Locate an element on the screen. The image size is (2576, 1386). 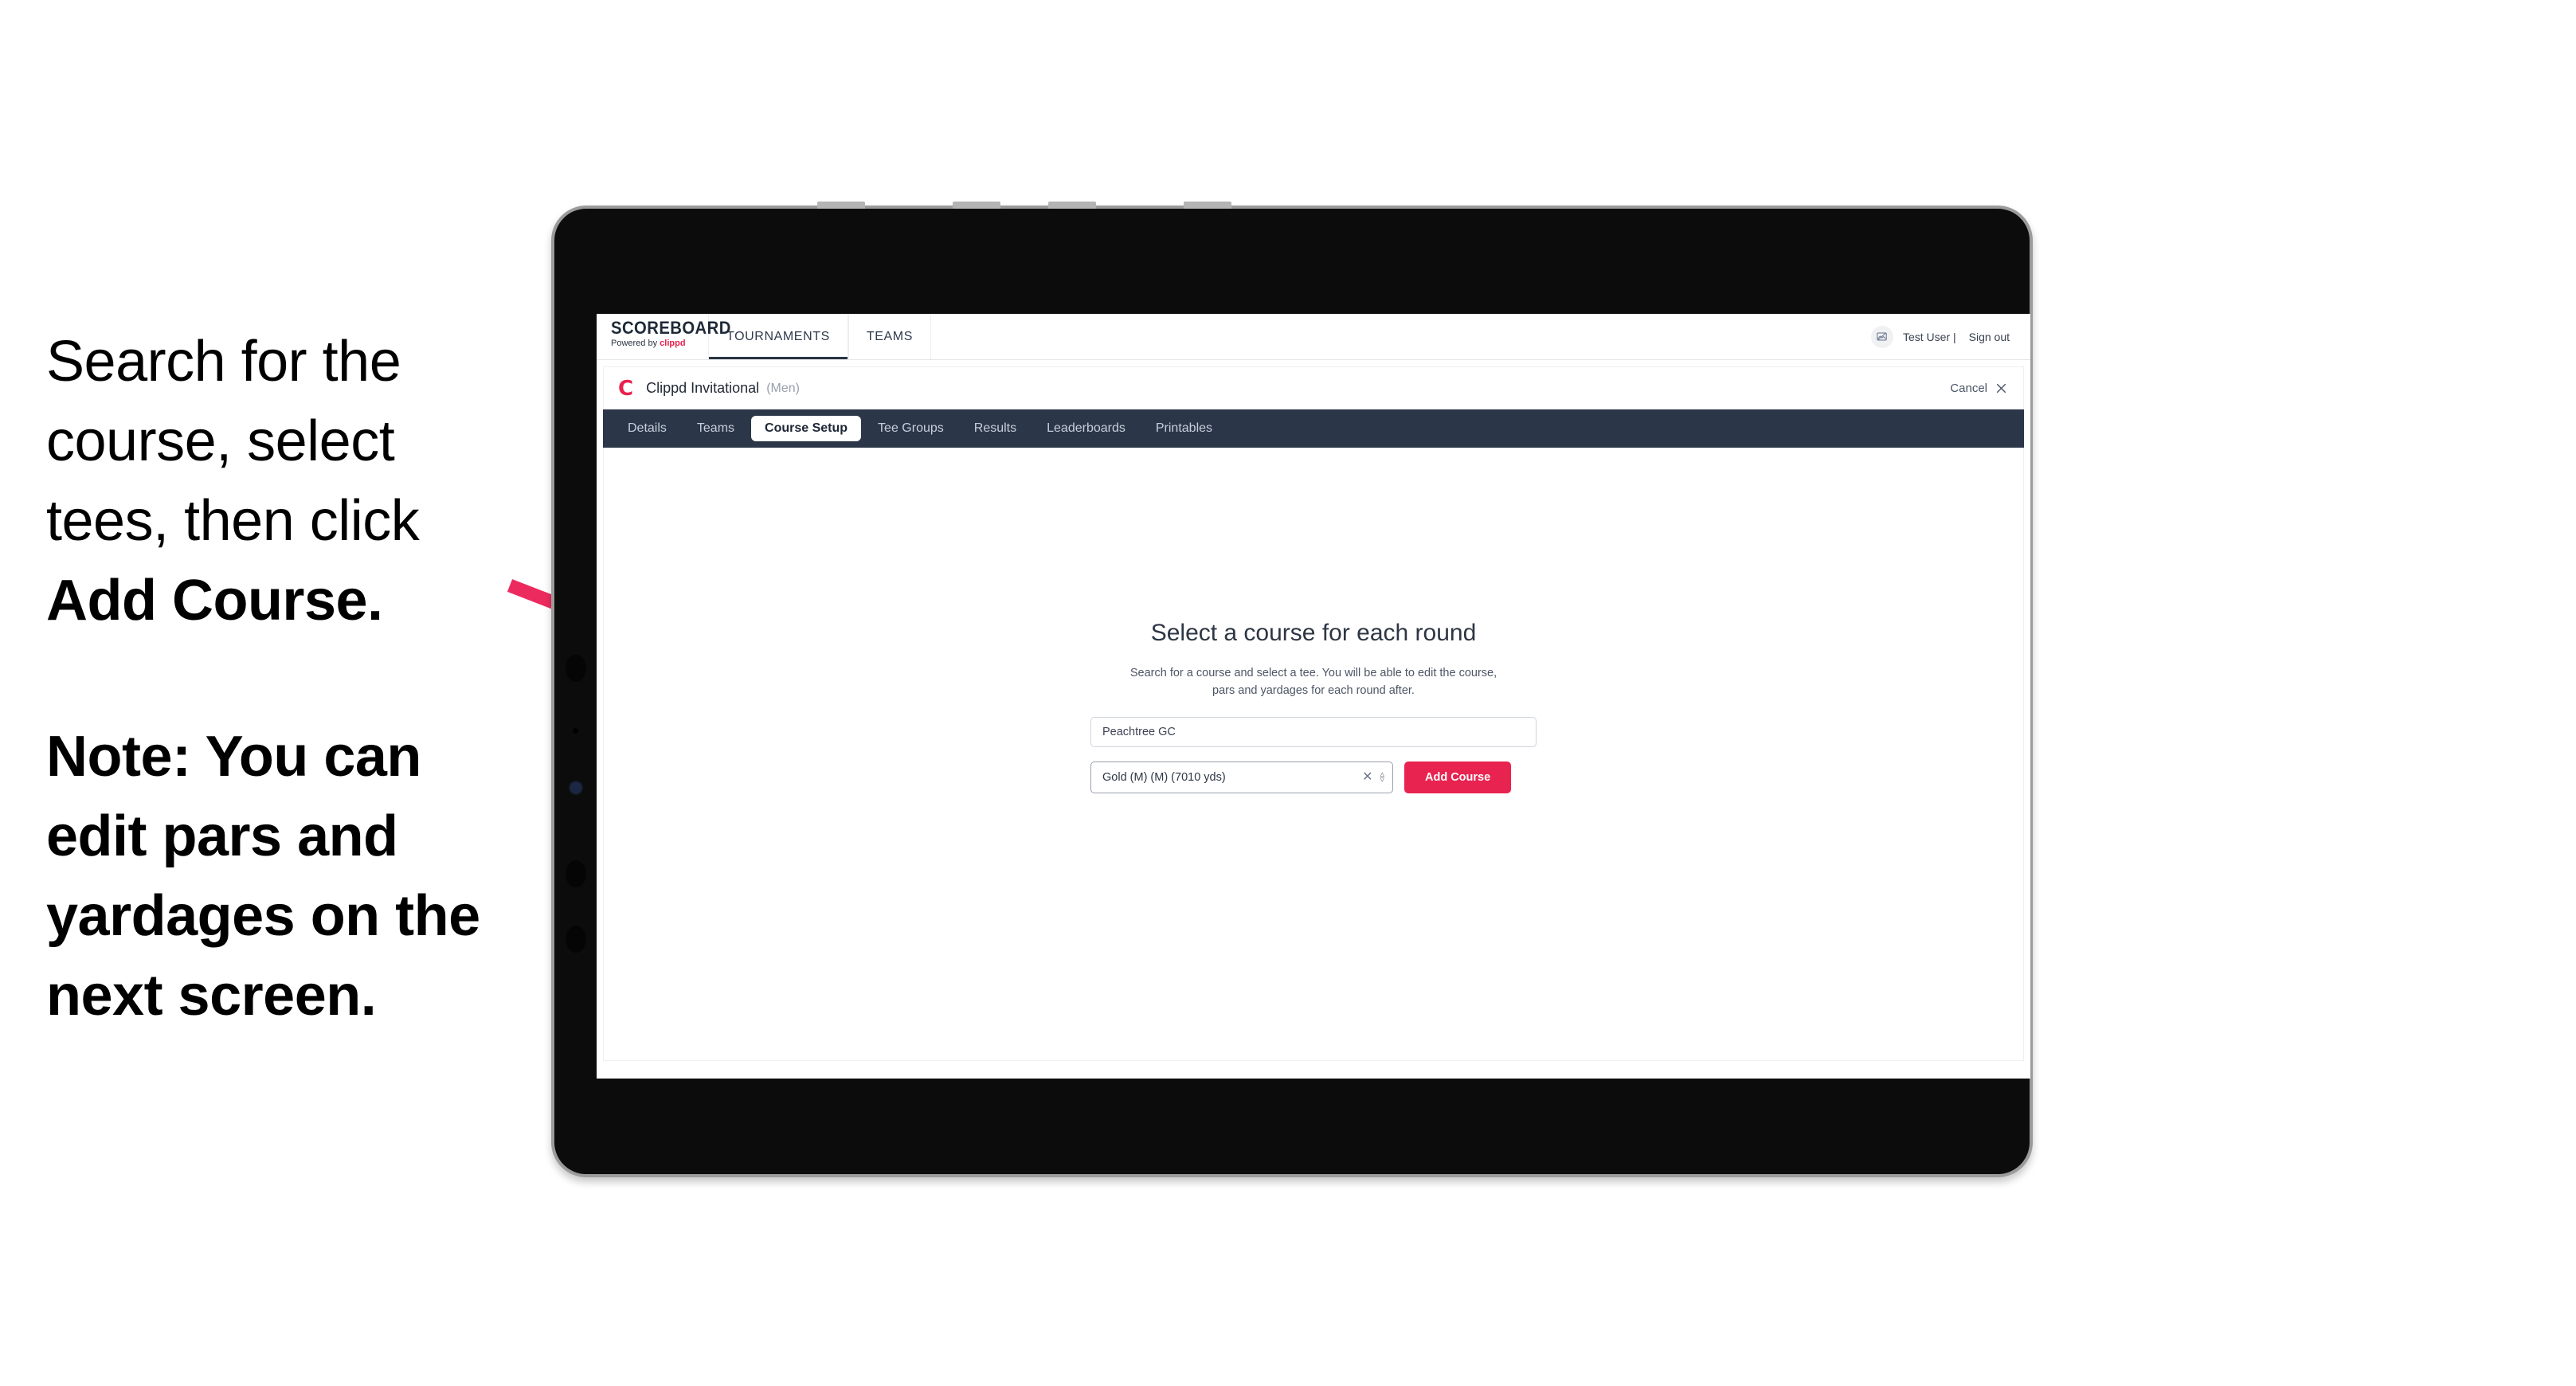
tournament-title: Clippd Invitational is located at coordinates (703, 388).